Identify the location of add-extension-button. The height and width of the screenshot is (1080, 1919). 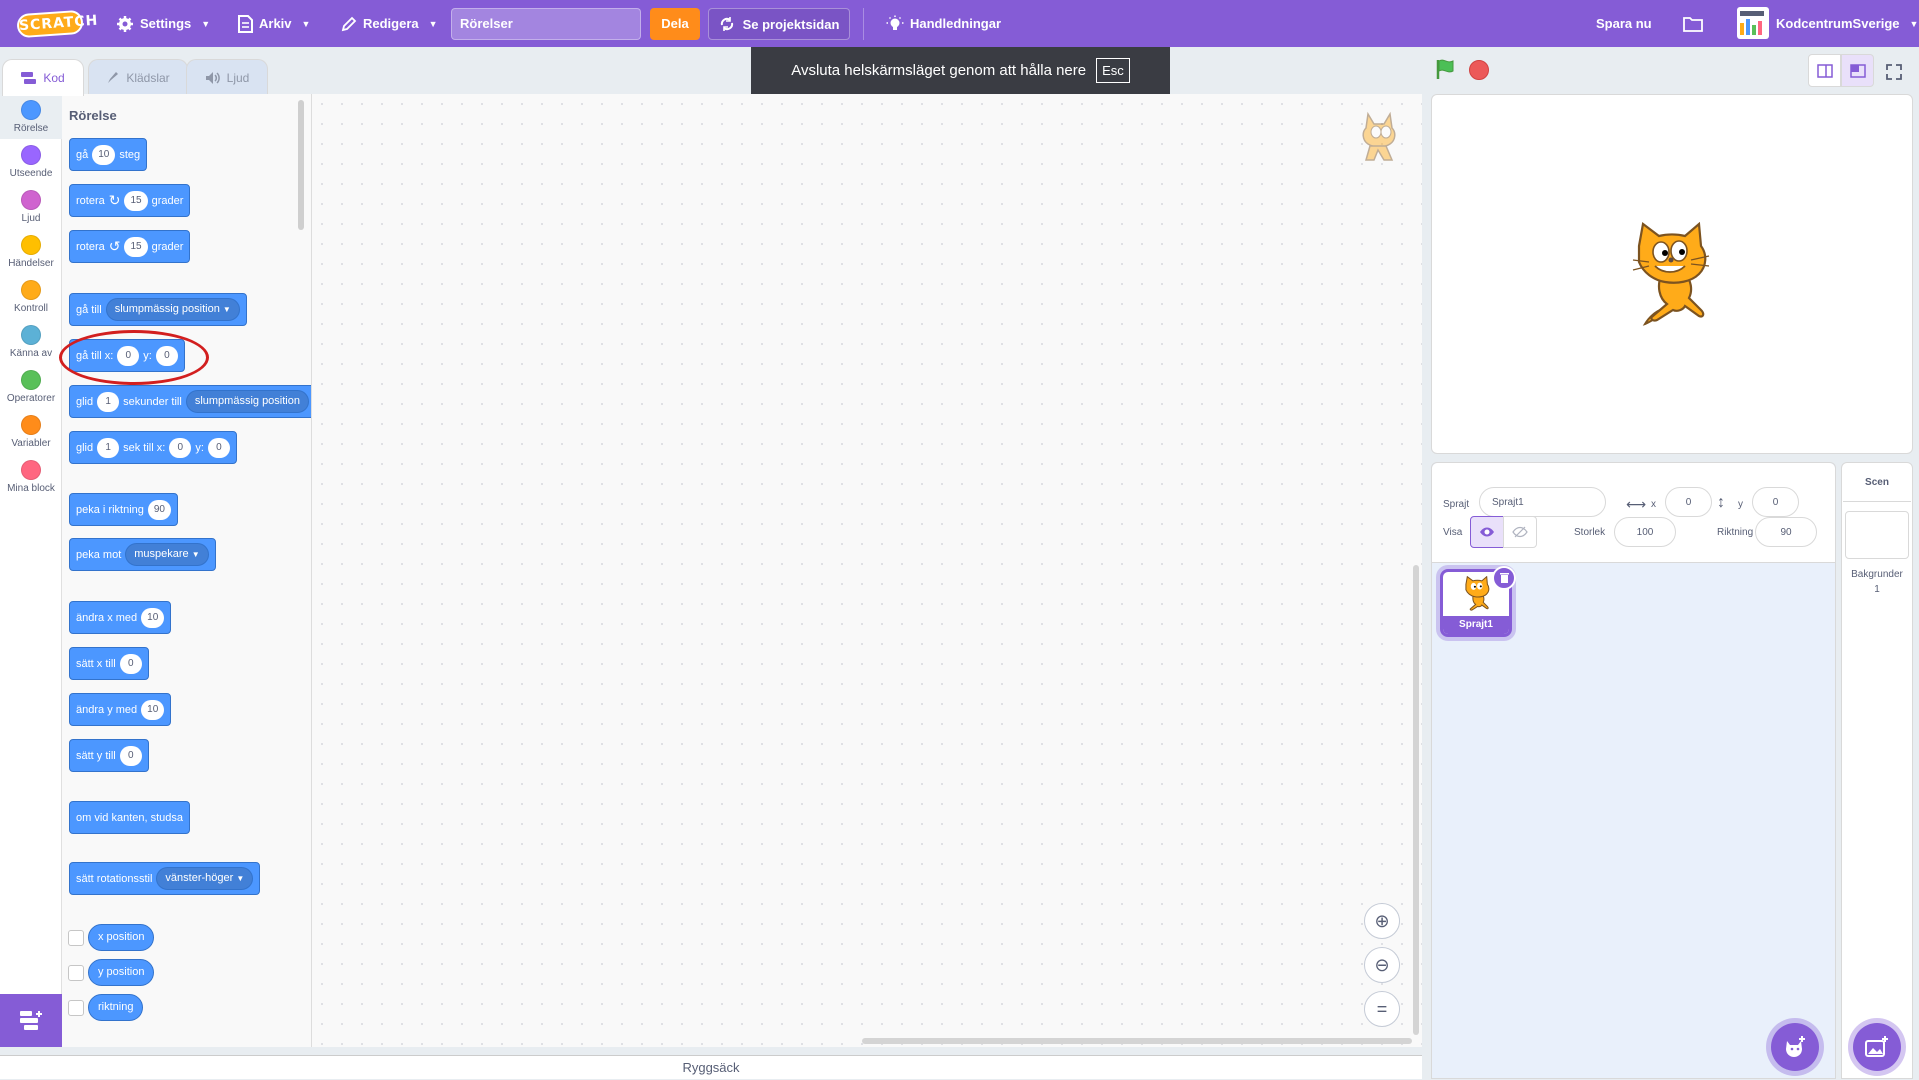
(31, 1020).